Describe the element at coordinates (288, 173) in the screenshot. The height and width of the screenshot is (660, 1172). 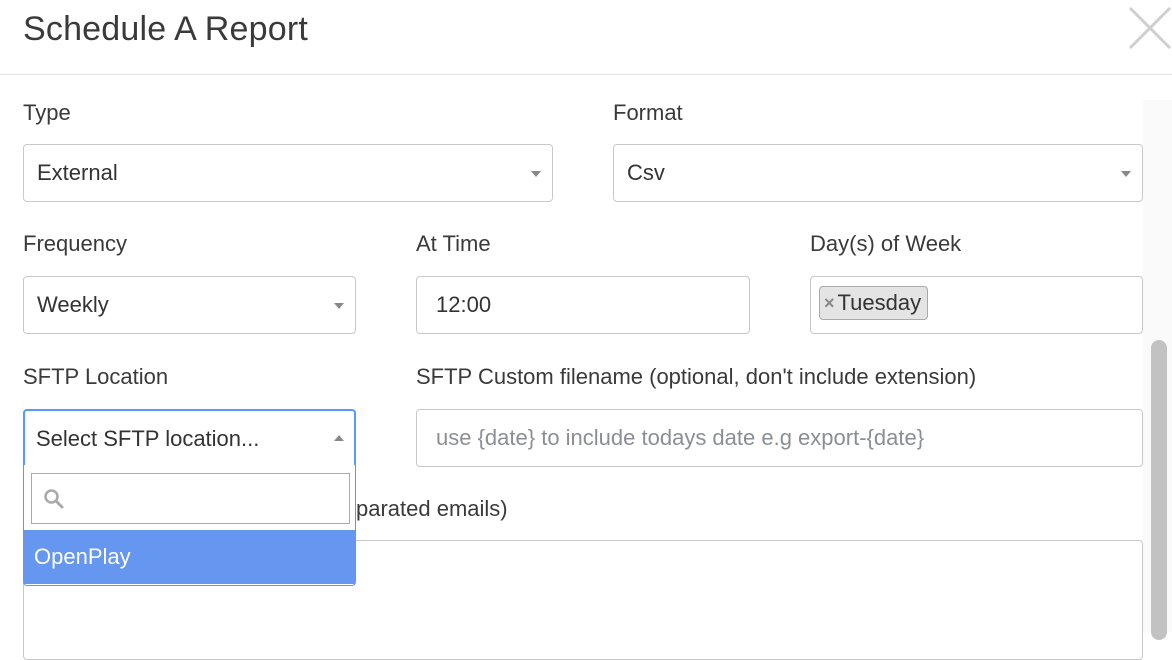
I see `type-select: External` at that location.